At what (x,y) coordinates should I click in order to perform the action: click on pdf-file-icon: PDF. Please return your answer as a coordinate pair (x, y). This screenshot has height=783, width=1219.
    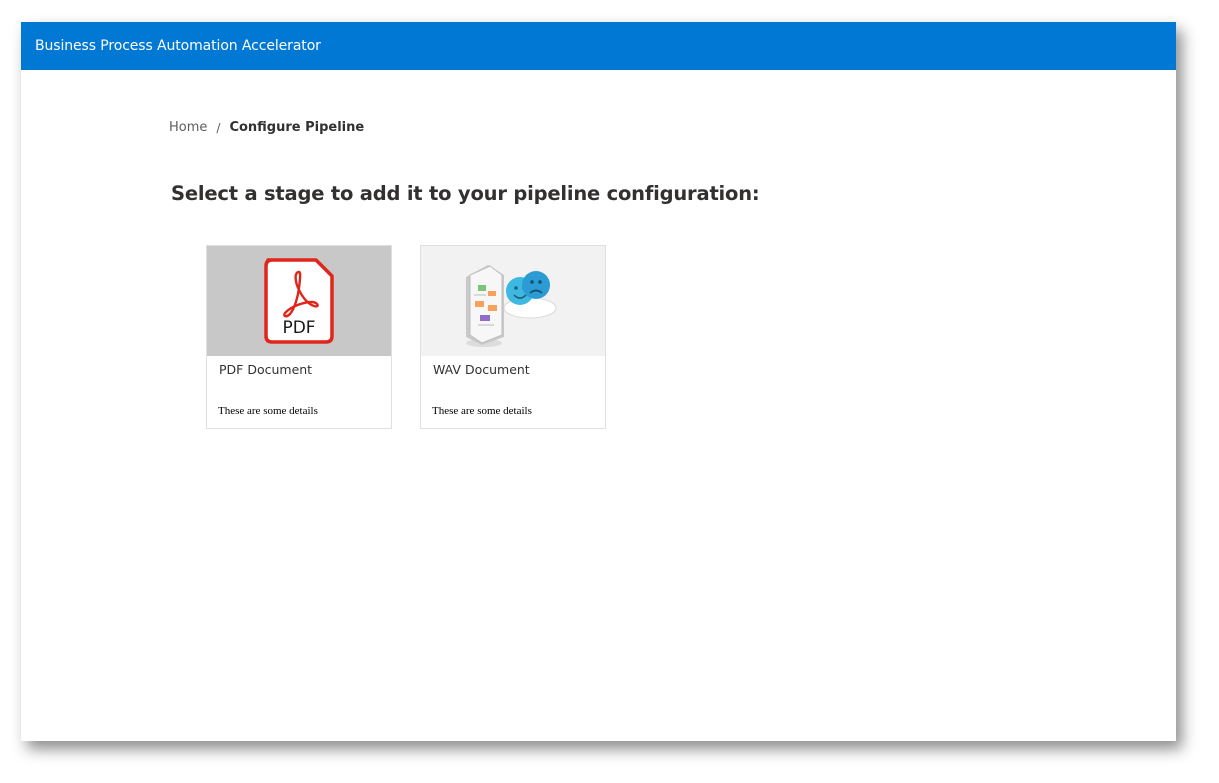
    Looking at the image, I should click on (299, 301).